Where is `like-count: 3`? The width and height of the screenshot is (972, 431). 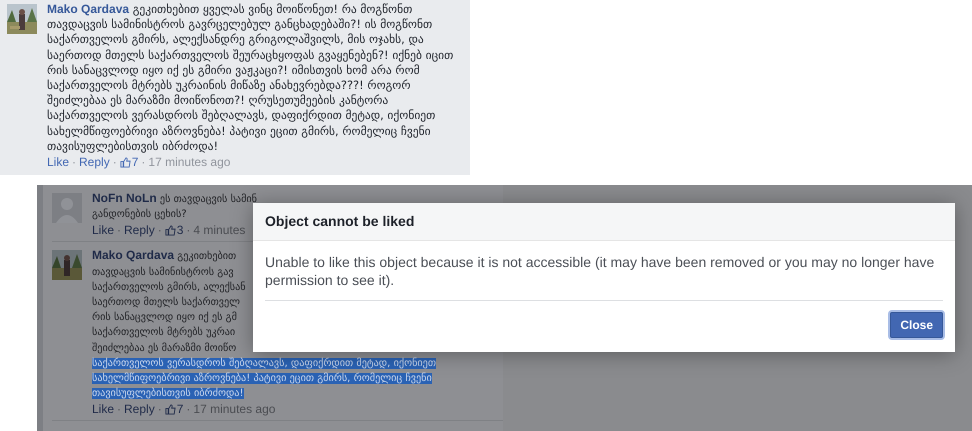 like-count: 3 is located at coordinates (174, 230).